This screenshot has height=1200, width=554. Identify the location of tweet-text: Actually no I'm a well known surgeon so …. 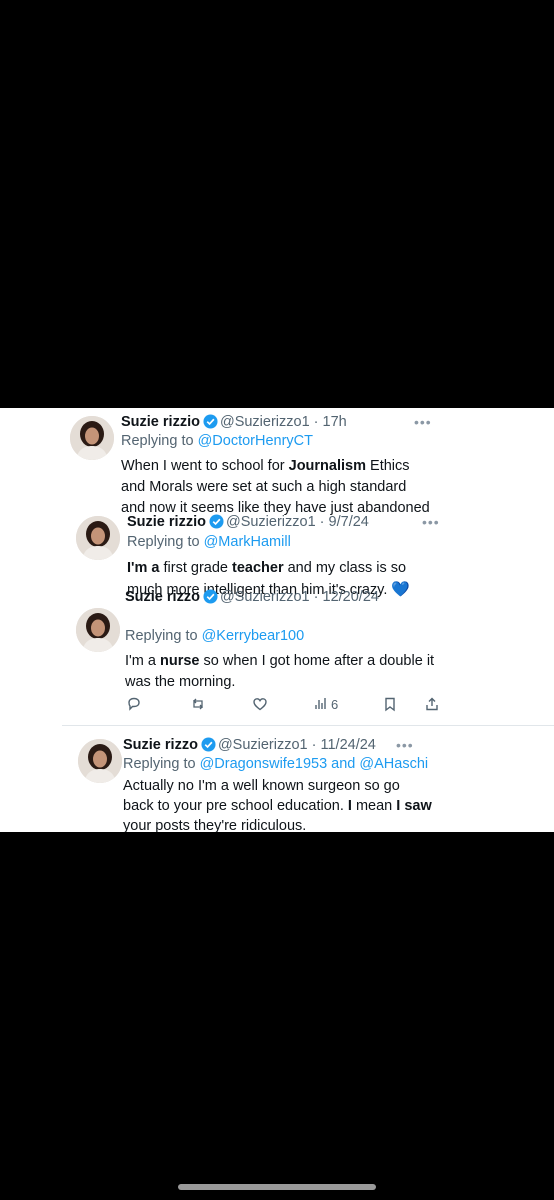
(323, 804).